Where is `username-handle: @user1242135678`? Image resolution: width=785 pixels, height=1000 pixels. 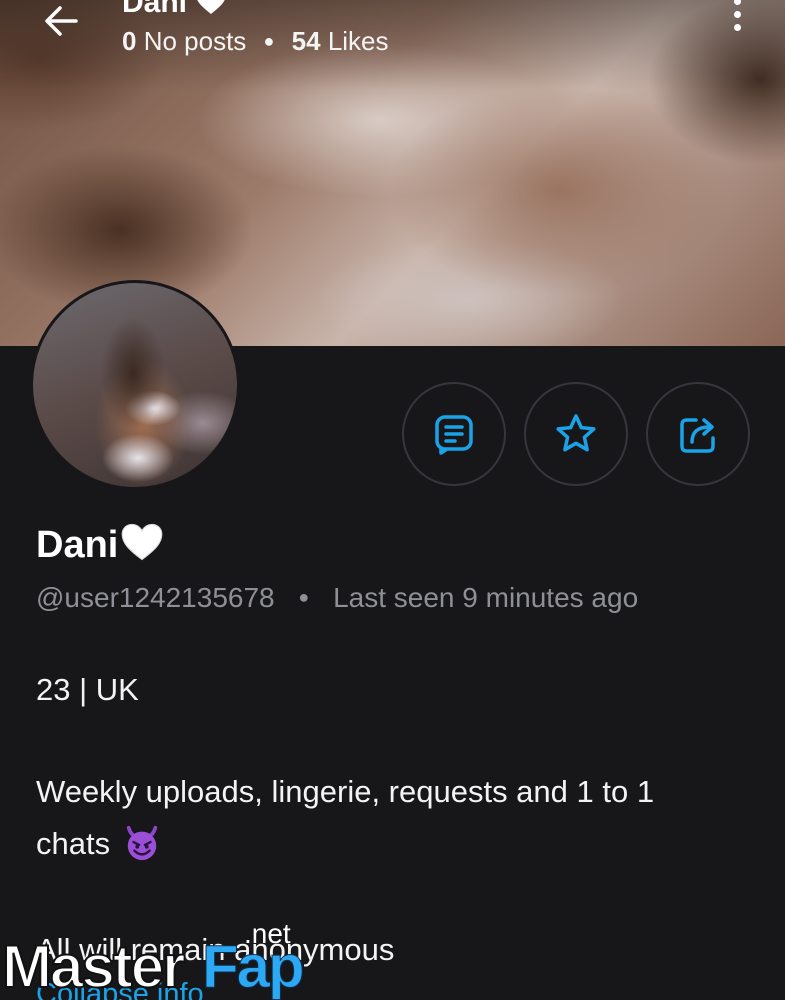 username-handle: @user1242135678 is located at coordinates (155, 597).